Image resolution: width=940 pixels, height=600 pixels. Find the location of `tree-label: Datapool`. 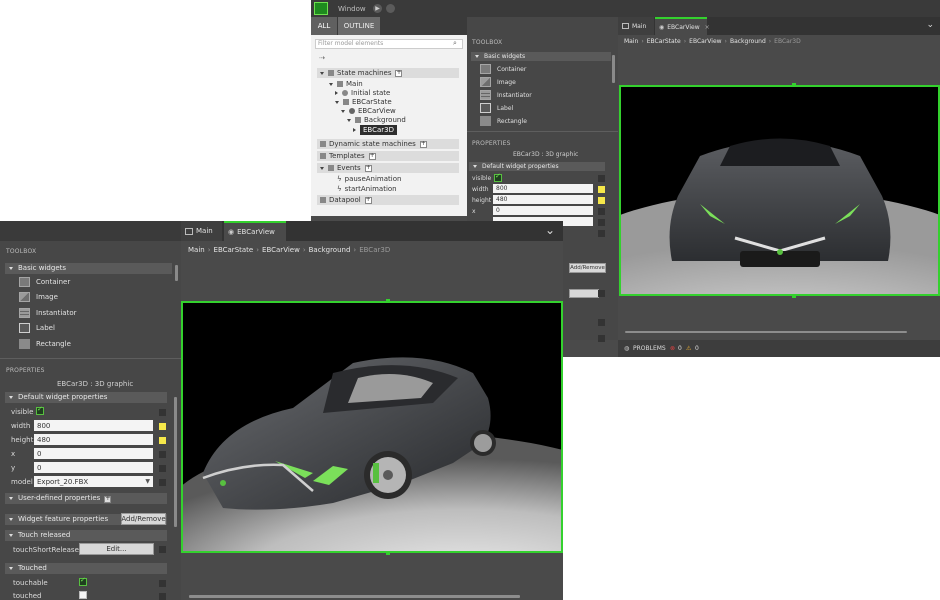

tree-label: Datapool is located at coordinates (345, 200).